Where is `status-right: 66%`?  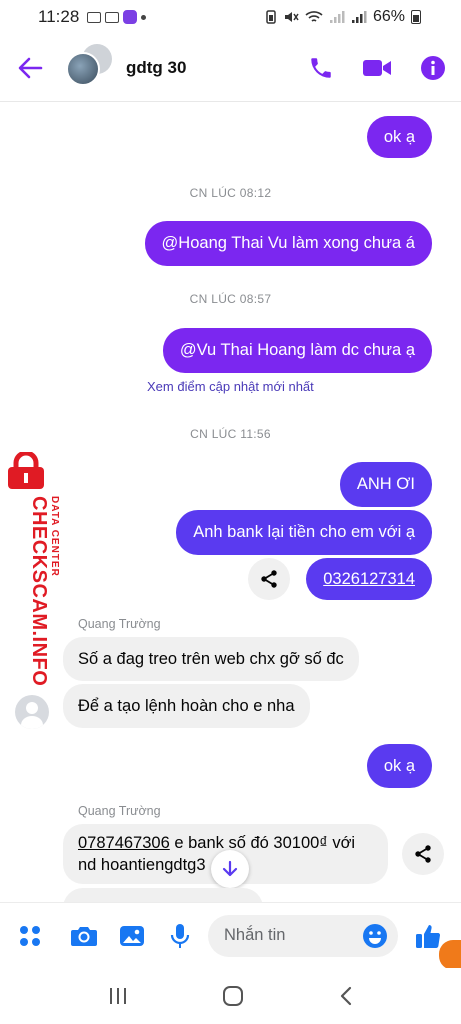 status-right: 66% is located at coordinates (343, 17).